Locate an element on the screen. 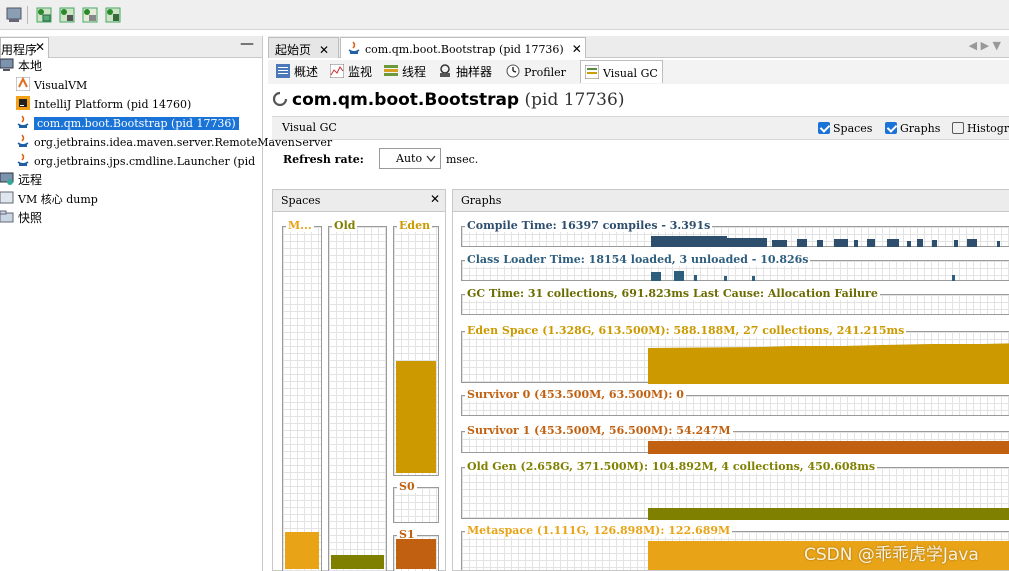 The image size is (1009, 571). compare-icon is located at coordinates (113, 15).